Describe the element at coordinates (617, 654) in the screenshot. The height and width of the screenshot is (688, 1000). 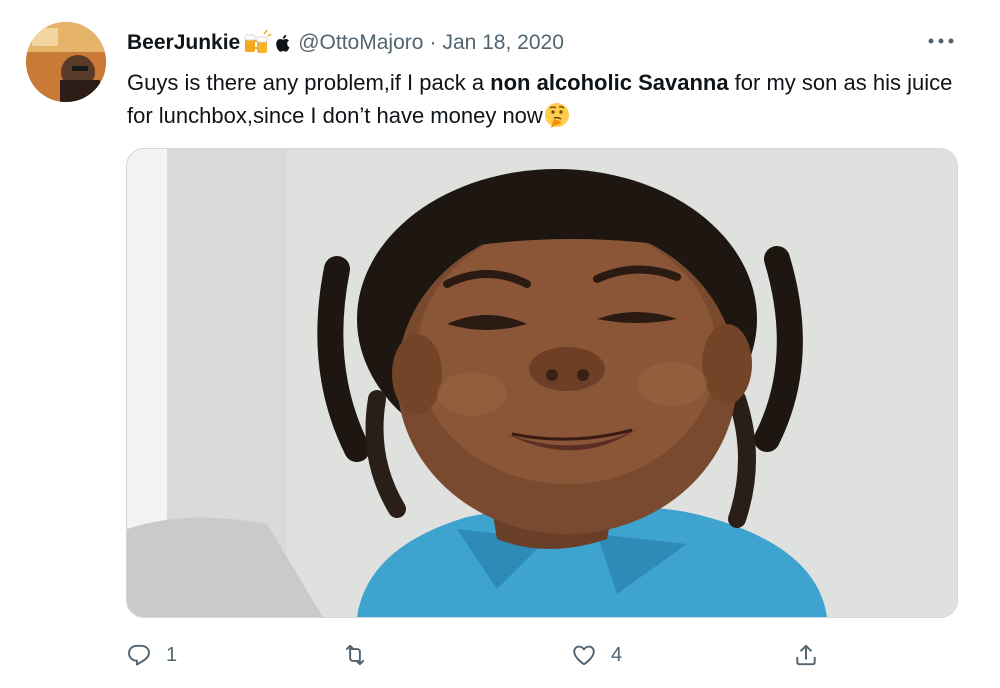
I see `like-count: 4` at that location.